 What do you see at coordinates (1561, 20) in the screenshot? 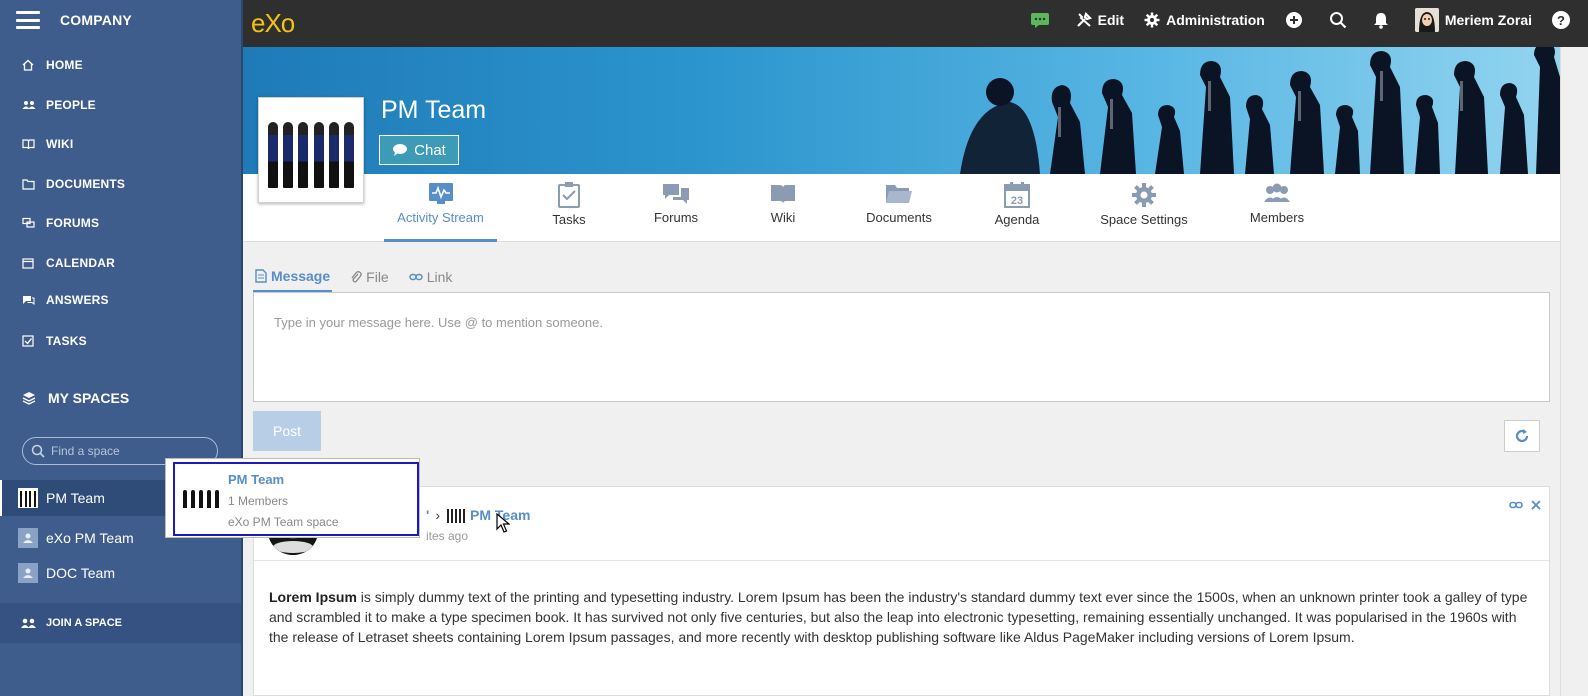
I see `help-icon: ?` at bounding box center [1561, 20].